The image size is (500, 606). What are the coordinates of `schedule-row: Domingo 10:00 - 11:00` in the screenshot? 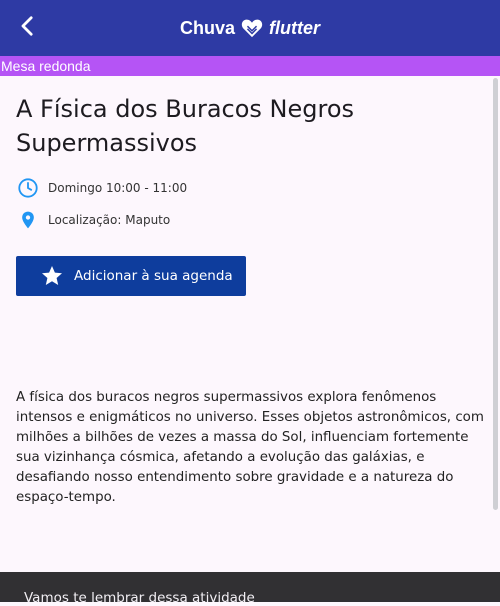 It's located at (101, 188).